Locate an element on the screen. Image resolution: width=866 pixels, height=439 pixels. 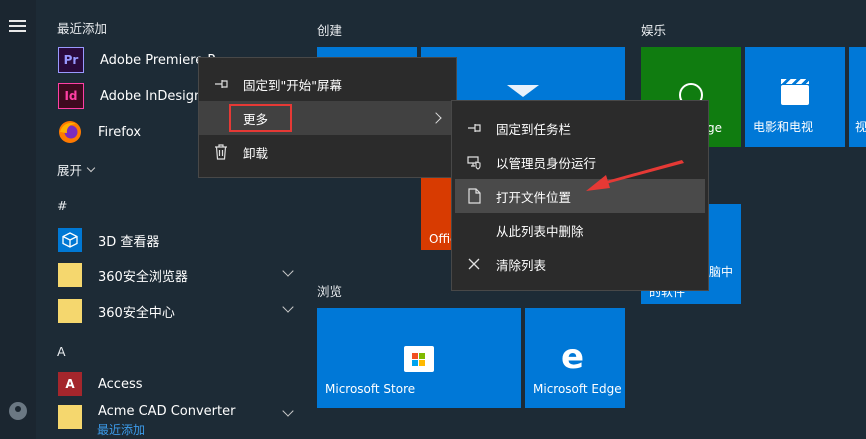
menu-item-remove-from-list: 从此列表中删除 is located at coordinates (580, 230).